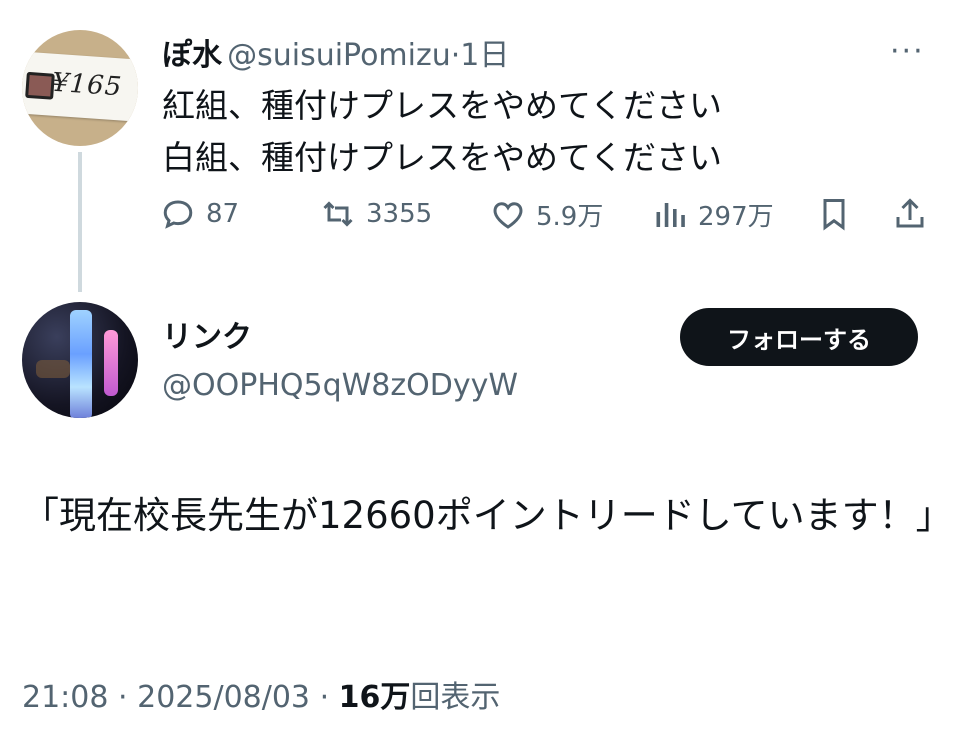 Image resolution: width=959 pixels, height=734 pixels. Describe the element at coordinates (338, 214) in the screenshot. I see `retweet-icon` at that location.